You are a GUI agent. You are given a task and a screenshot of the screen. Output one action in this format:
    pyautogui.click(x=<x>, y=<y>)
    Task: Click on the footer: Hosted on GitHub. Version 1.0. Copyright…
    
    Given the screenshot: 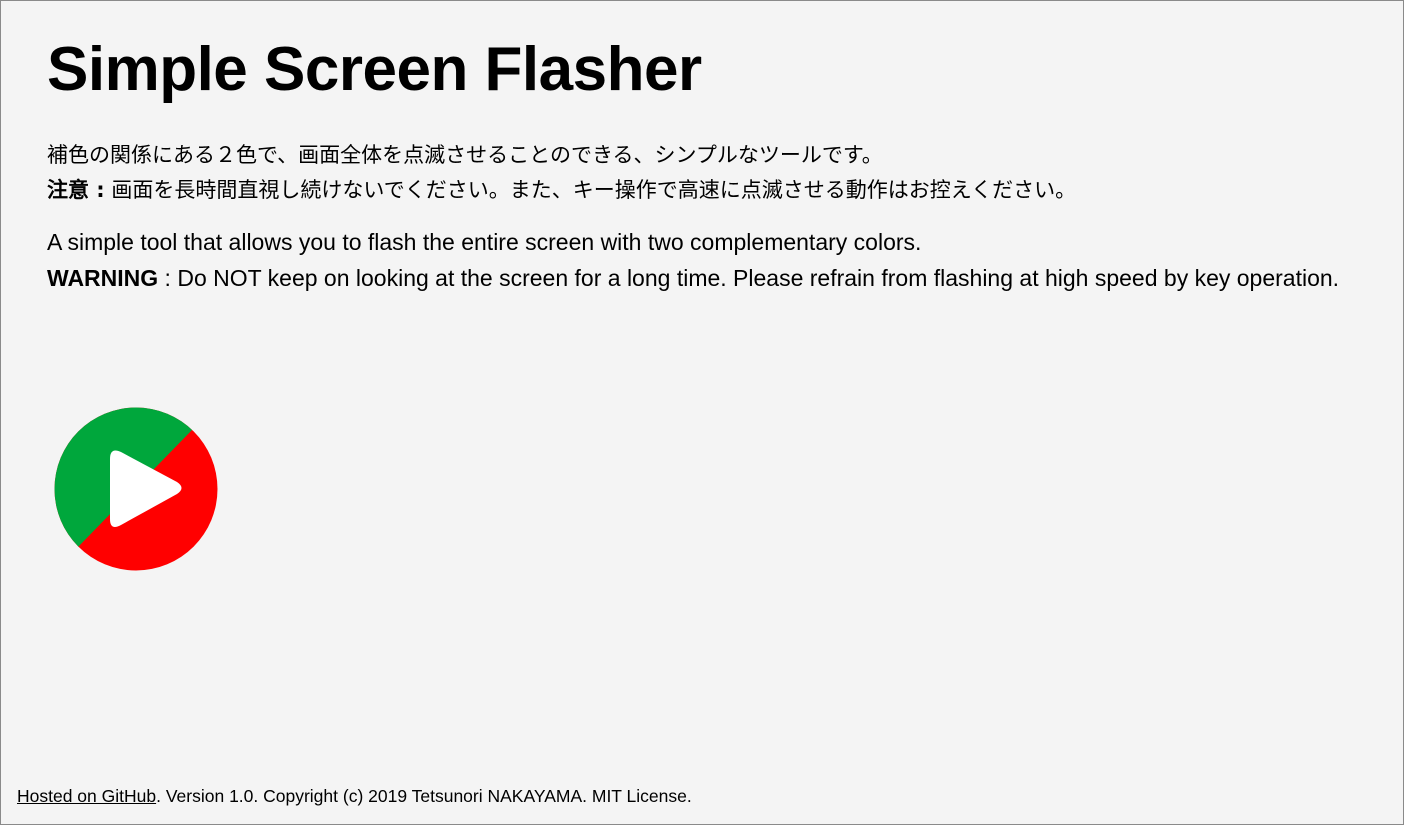 What is the action you would take?
    pyautogui.click(x=354, y=796)
    